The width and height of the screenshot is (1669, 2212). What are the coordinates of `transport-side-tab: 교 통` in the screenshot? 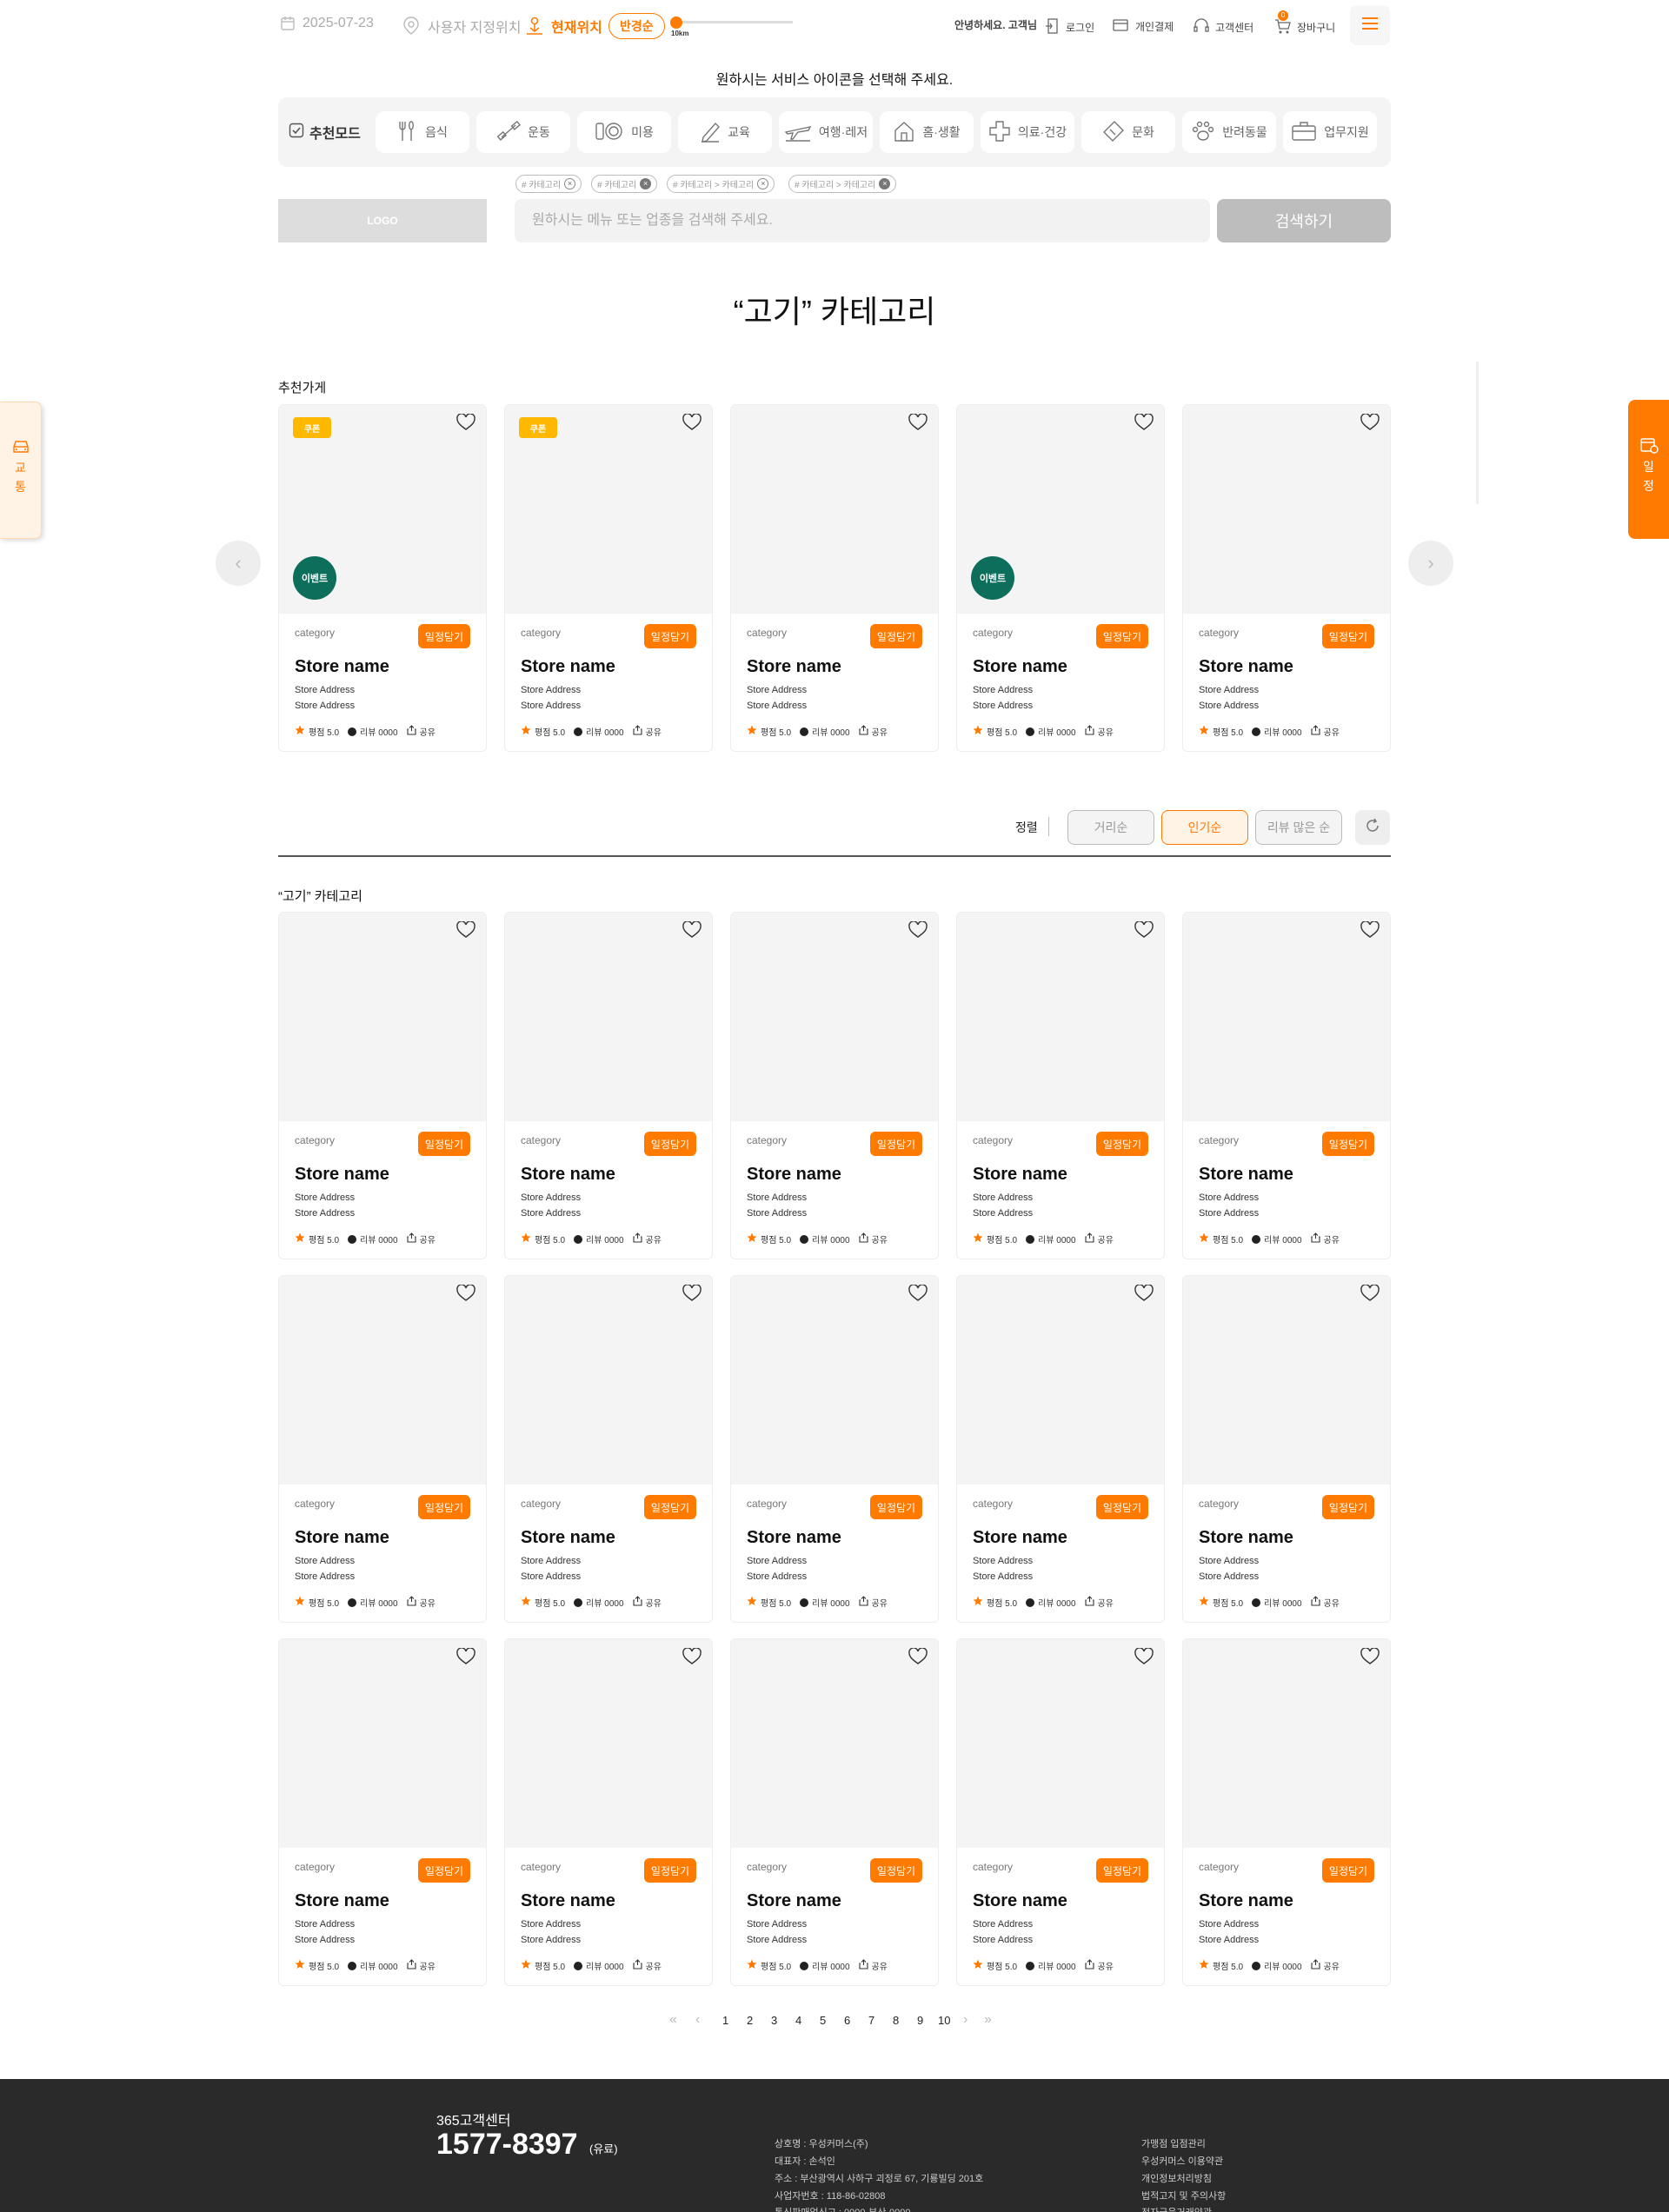 It's located at (21, 470).